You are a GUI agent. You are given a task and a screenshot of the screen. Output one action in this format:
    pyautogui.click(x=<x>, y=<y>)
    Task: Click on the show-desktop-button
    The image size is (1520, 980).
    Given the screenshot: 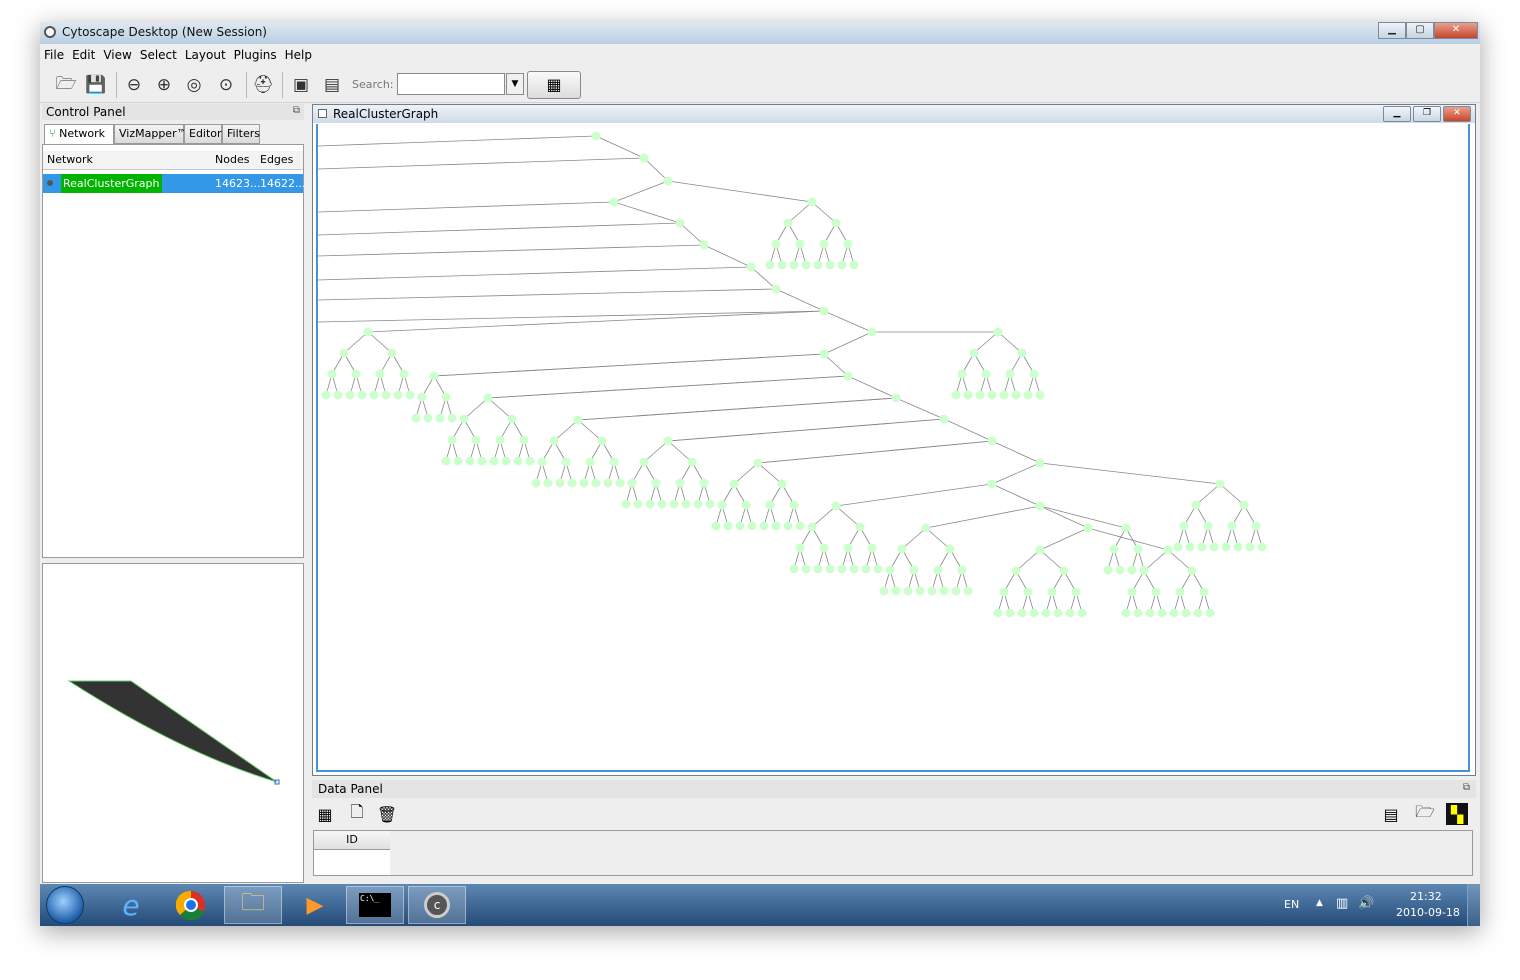 What is the action you would take?
    pyautogui.click(x=1473, y=905)
    